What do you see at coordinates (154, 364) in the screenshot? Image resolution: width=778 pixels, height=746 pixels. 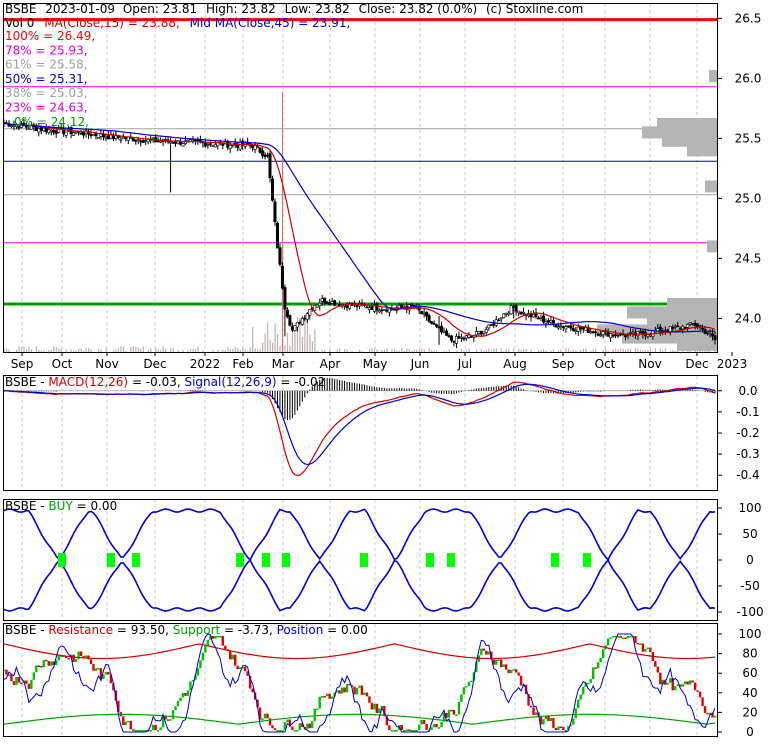 I see `x-tick-label-3: Dec` at bounding box center [154, 364].